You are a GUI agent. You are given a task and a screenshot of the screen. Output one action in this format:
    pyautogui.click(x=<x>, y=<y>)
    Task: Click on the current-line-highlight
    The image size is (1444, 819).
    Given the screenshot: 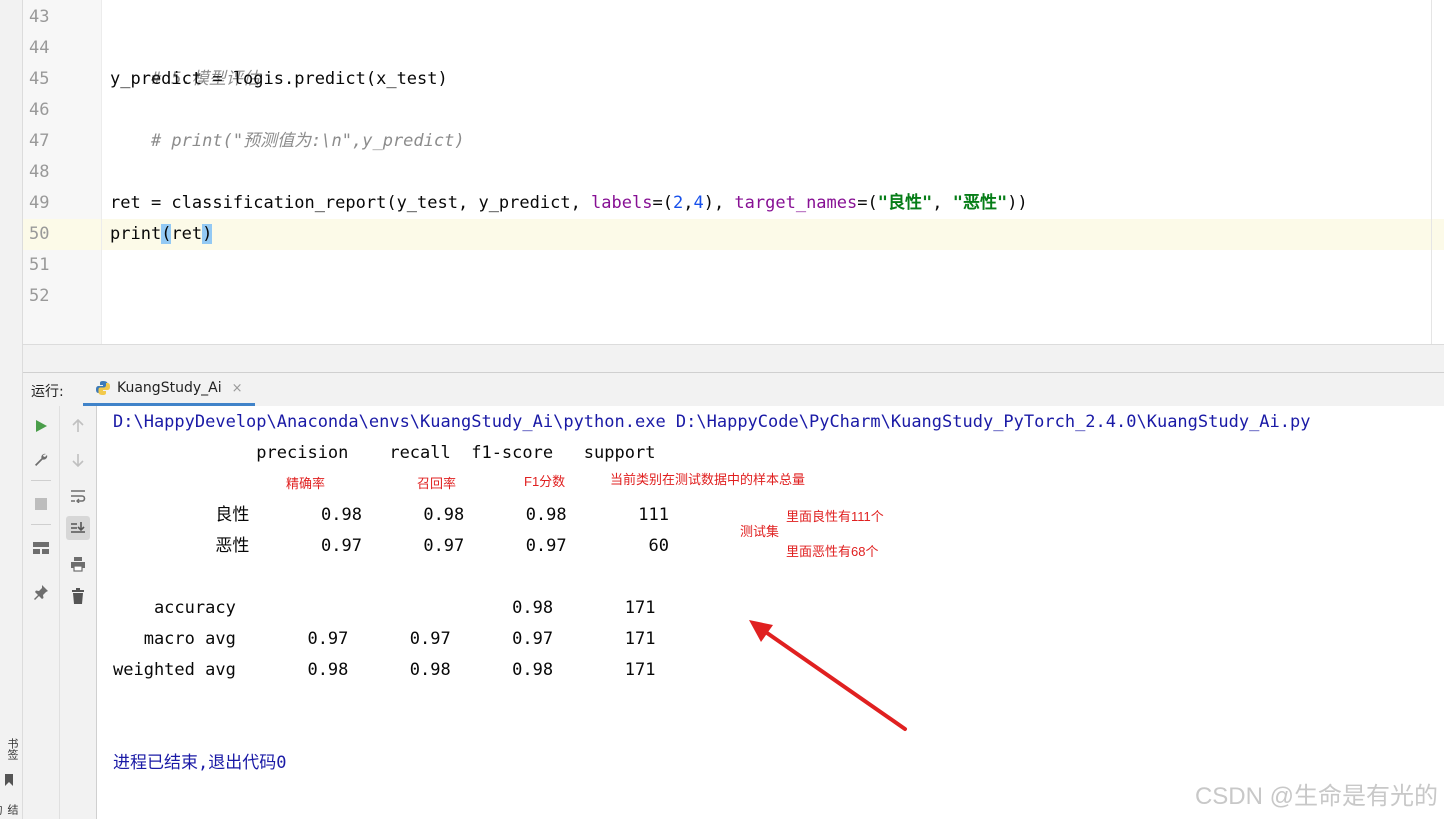 What is the action you would take?
    pyautogui.click(x=773, y=234)
    